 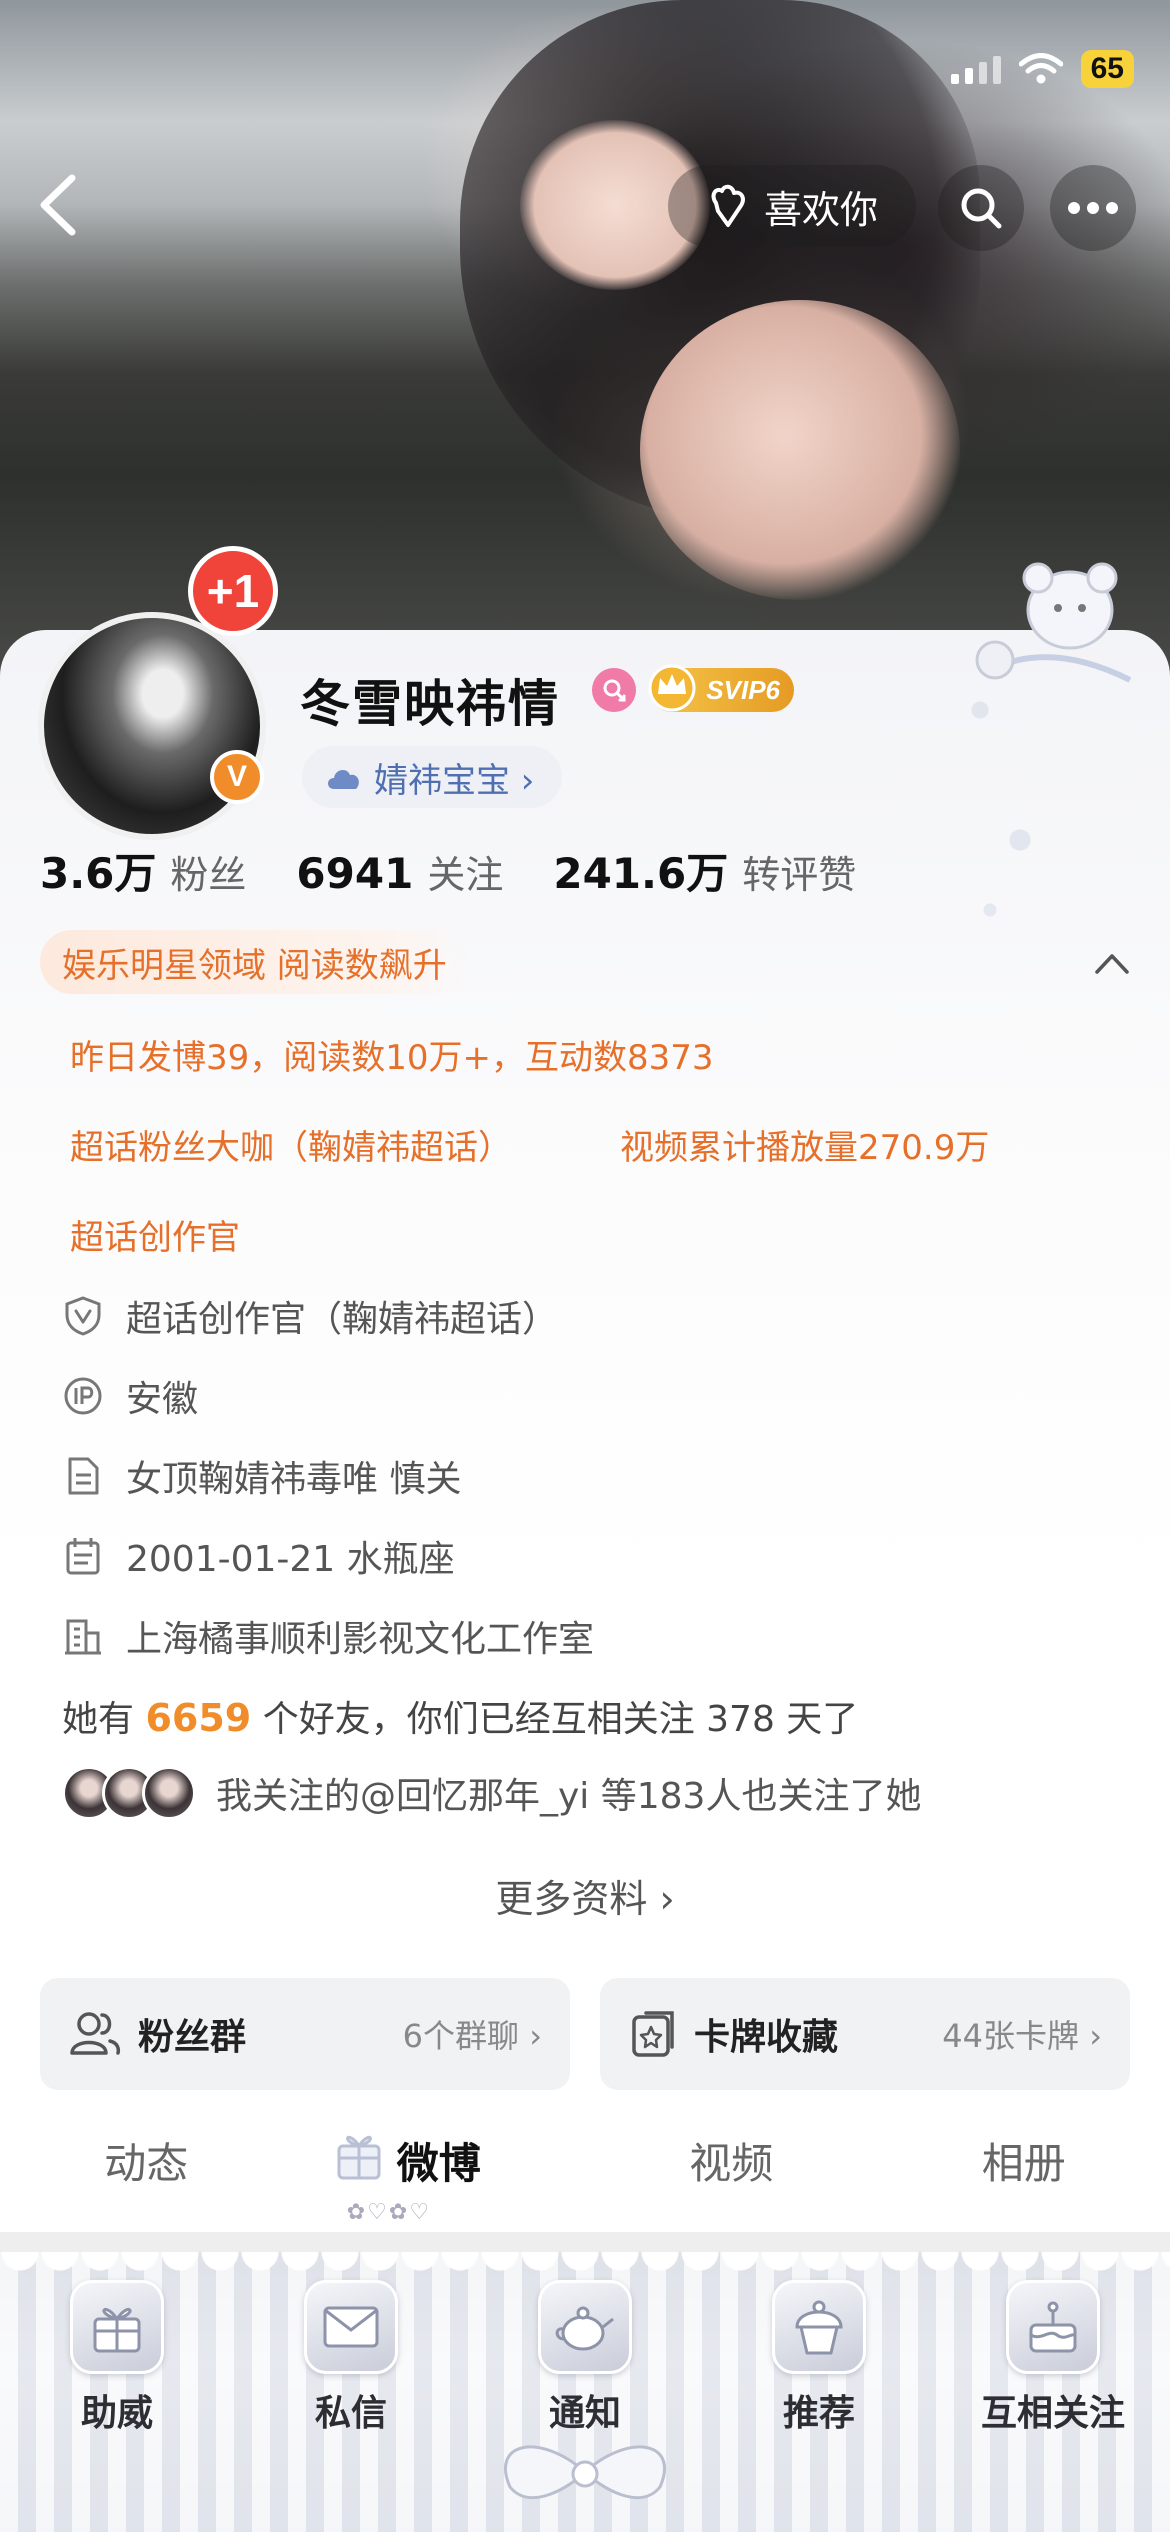 I want to click on more-dots-icon, so click(x=1093, y=208).